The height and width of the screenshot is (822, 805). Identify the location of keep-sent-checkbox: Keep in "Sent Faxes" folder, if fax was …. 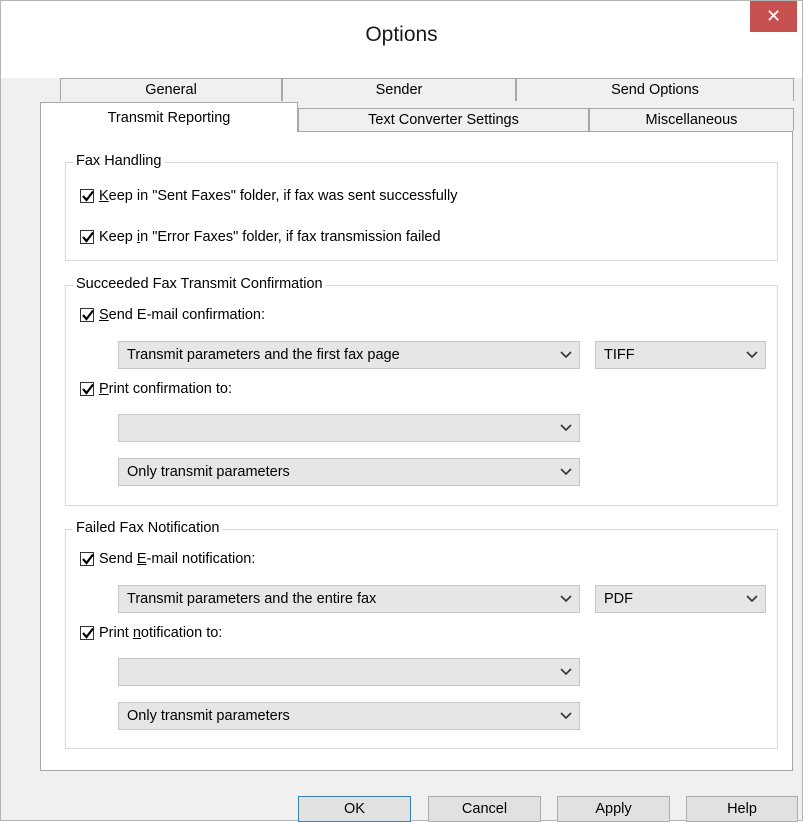
(268, 196).